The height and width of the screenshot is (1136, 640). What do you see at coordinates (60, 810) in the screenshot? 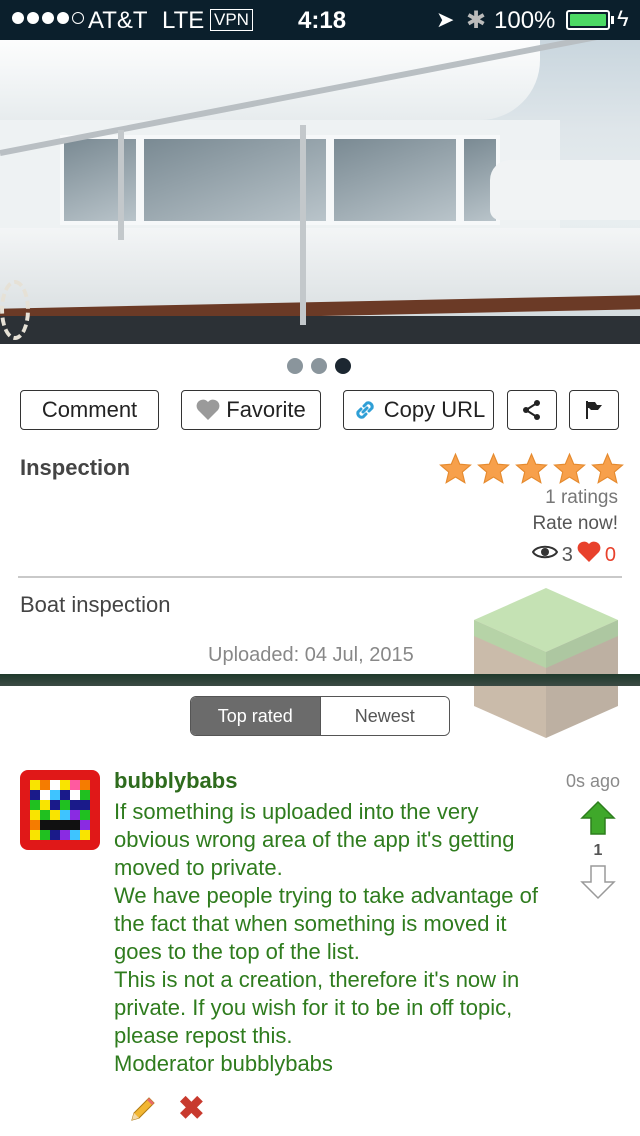
I see `avatar` at bounding box center [60, 810].